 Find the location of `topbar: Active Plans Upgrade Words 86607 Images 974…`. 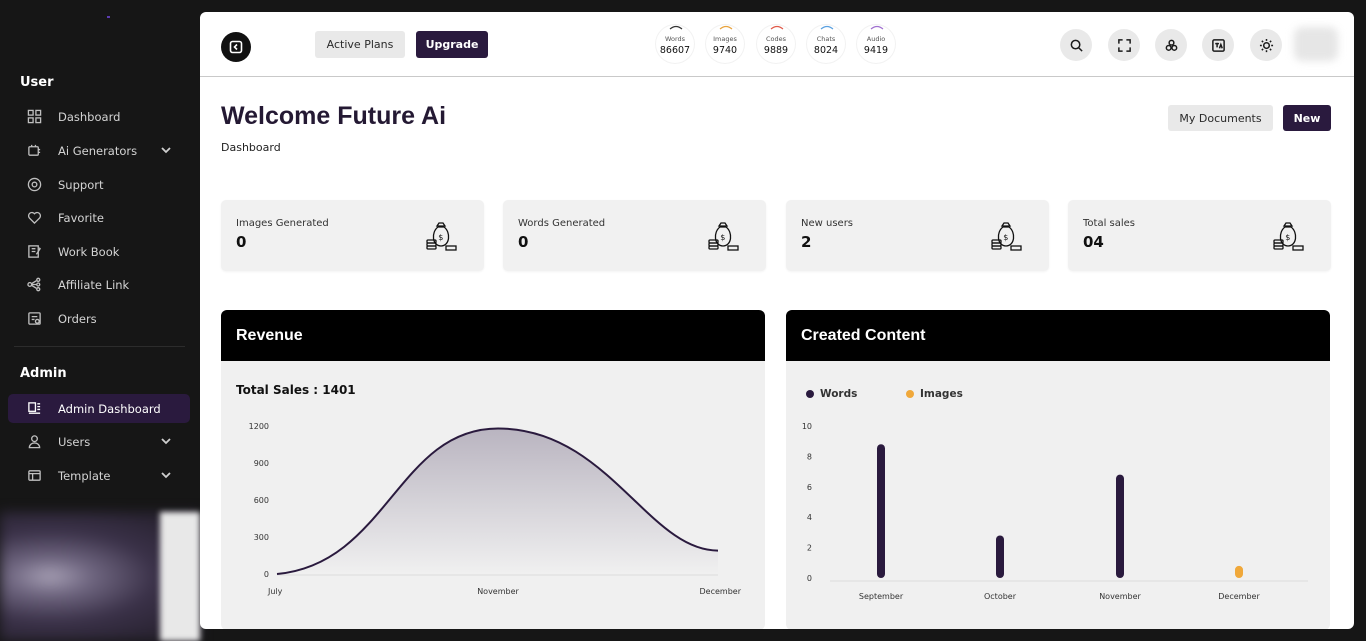

topbar: Active Plans Upgrade Words 86607 Images 974… is located at coordinates (777, 44).